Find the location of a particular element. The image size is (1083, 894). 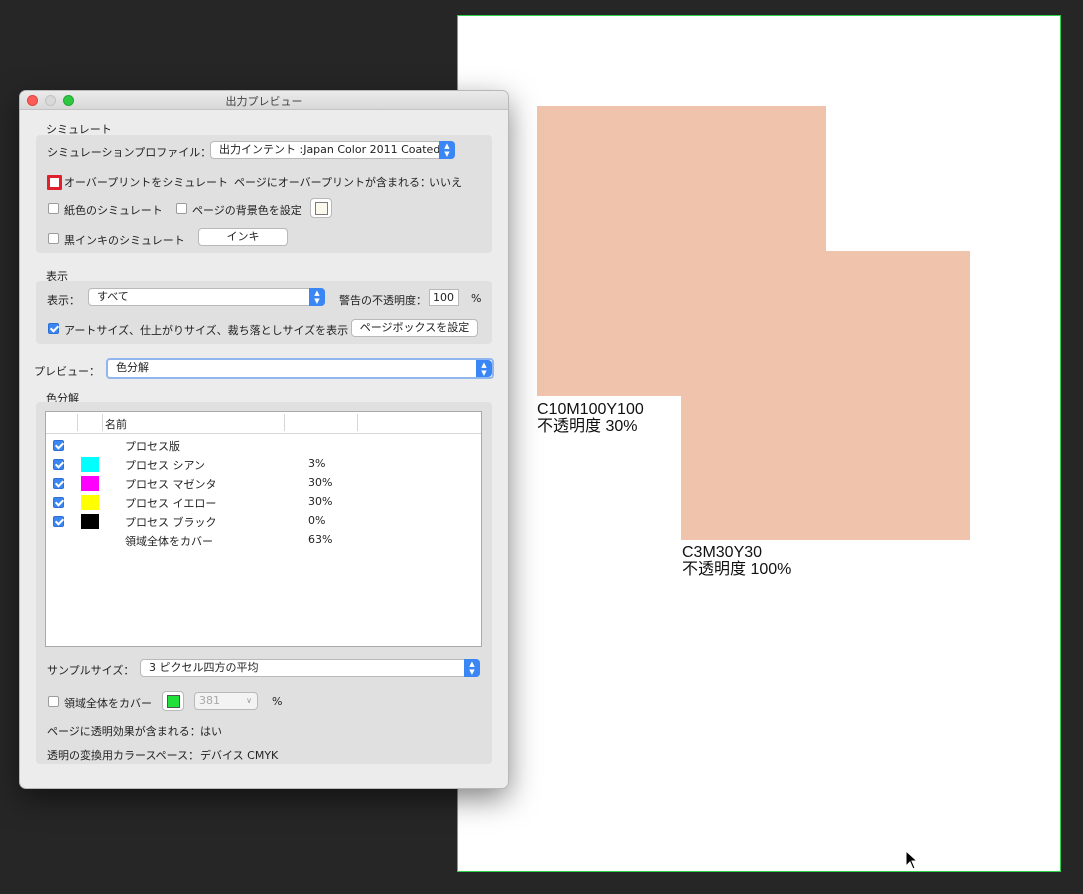

simulate-black-ink-label: 黒インキのシミュレート is located at coordinates (124, 240).